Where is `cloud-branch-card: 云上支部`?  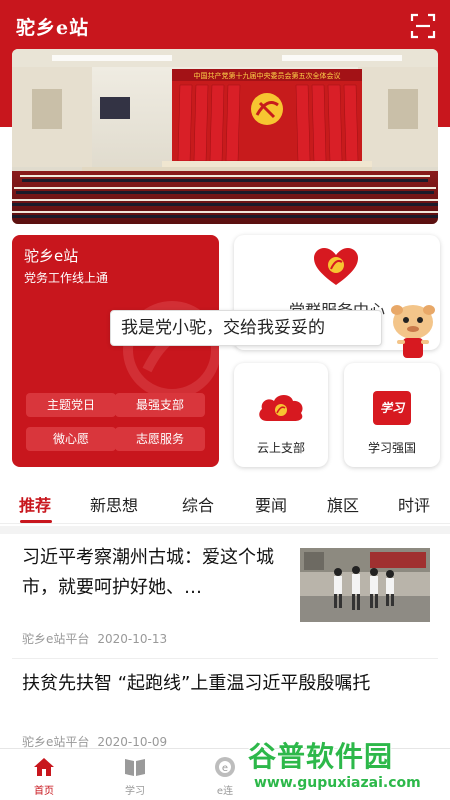
cloud-branch-card: 云上支部 is located at coordinates (281, 415).